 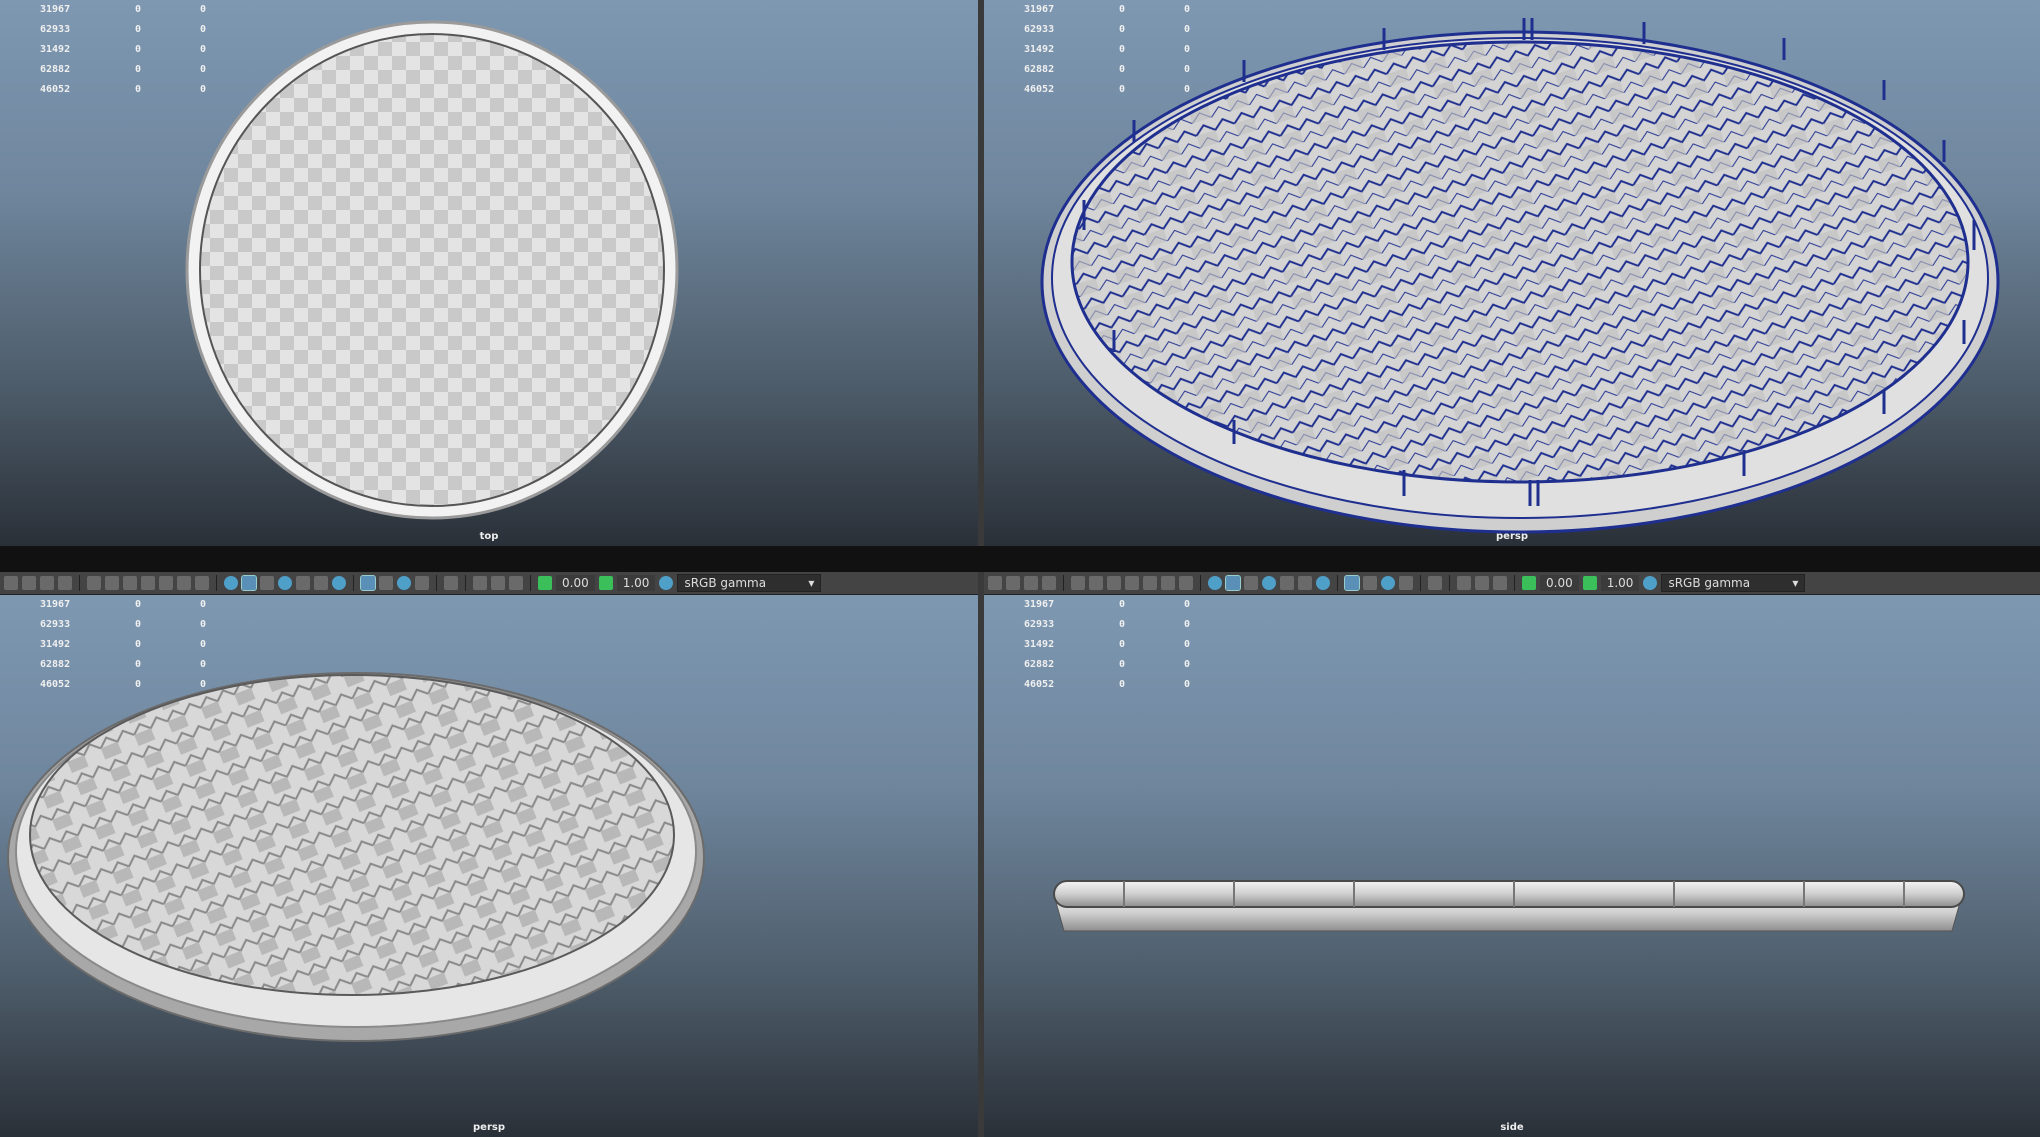 What do you see at coordinates (1512, 1127) in the screenshot?
I see `viewport-label: side` at bounding box center [1512, 1127].